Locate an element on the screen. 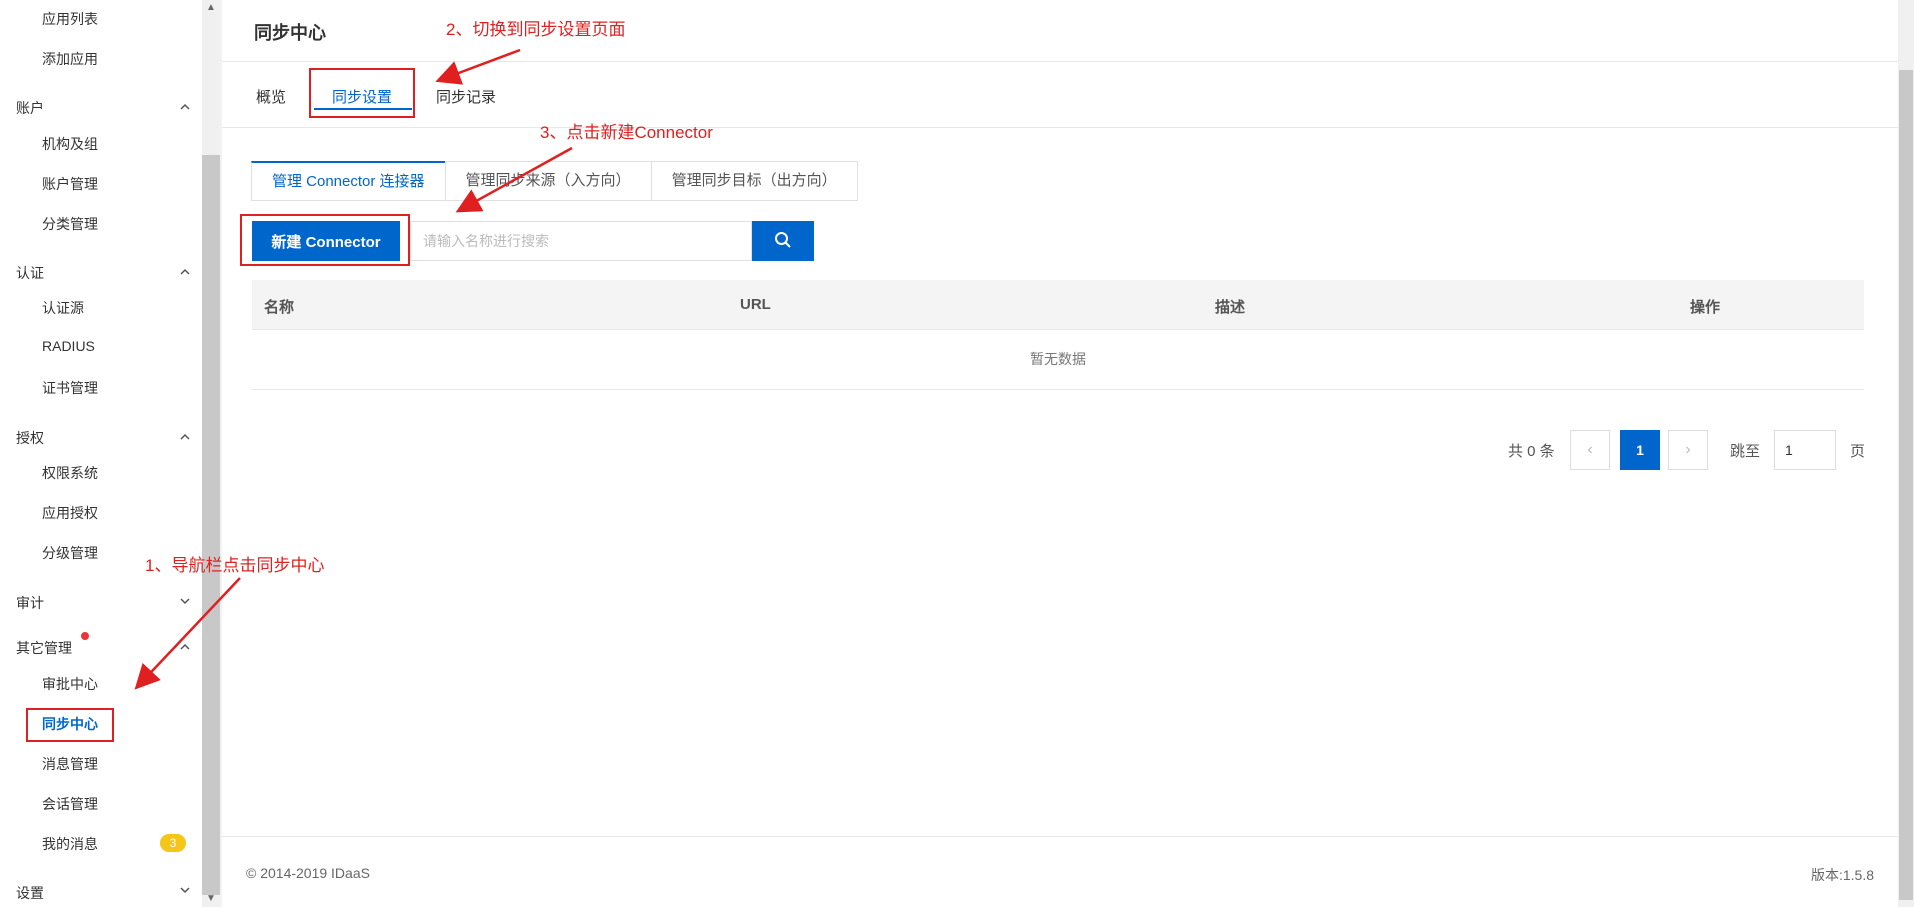 Image resolution: width=1914 pixels, height=907 pixels. subtab-bar: 管理 Connector 连接器 管理同步来源（入方向） 管理同步目标（出方向） is located at coordinates (554, 181).